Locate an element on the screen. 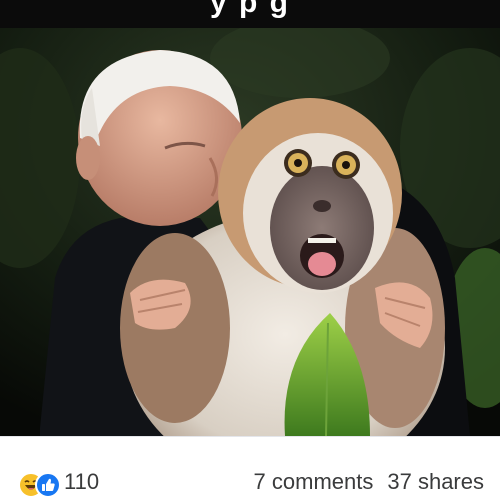  comments-count-link: 7 comments is located at coordinates (314, 482).